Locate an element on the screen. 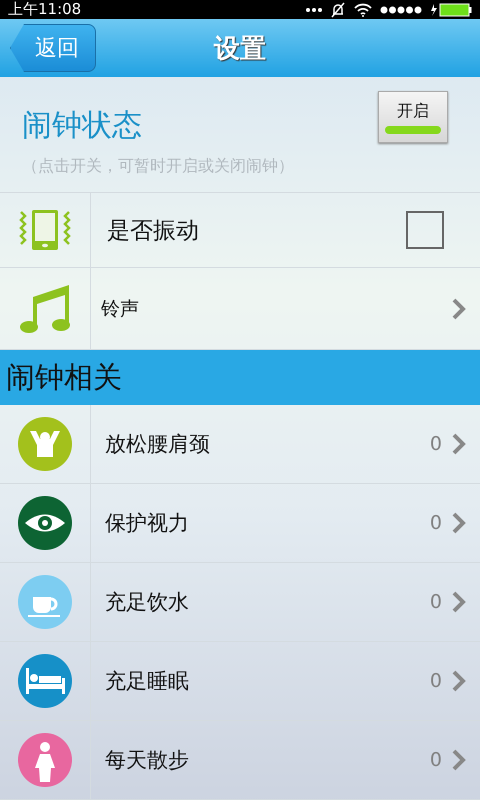 The image size is (480, 800). alarm-item: 充足饮水 0 is located at coordinates (240, 602).